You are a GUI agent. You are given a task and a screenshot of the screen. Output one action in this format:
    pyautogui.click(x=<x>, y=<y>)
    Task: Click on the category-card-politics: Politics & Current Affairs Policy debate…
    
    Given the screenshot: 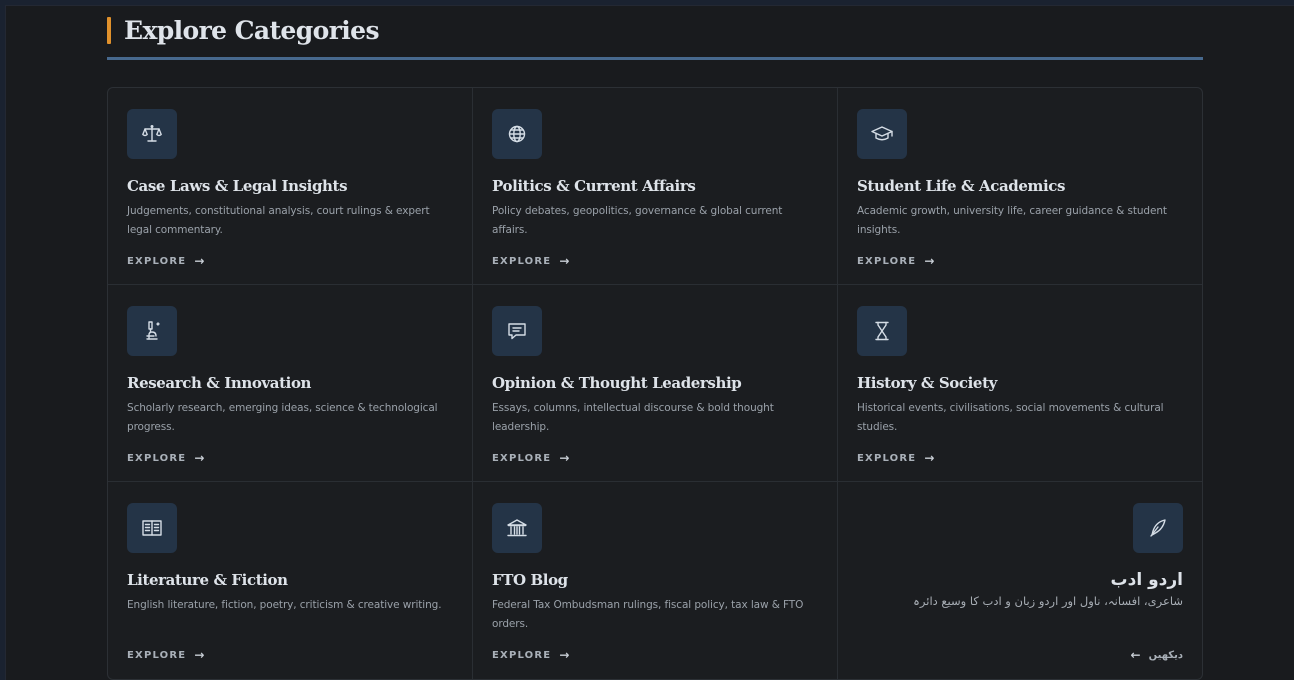 What is the action you would take?
    pyautogui.click(x=655, y=186)
    